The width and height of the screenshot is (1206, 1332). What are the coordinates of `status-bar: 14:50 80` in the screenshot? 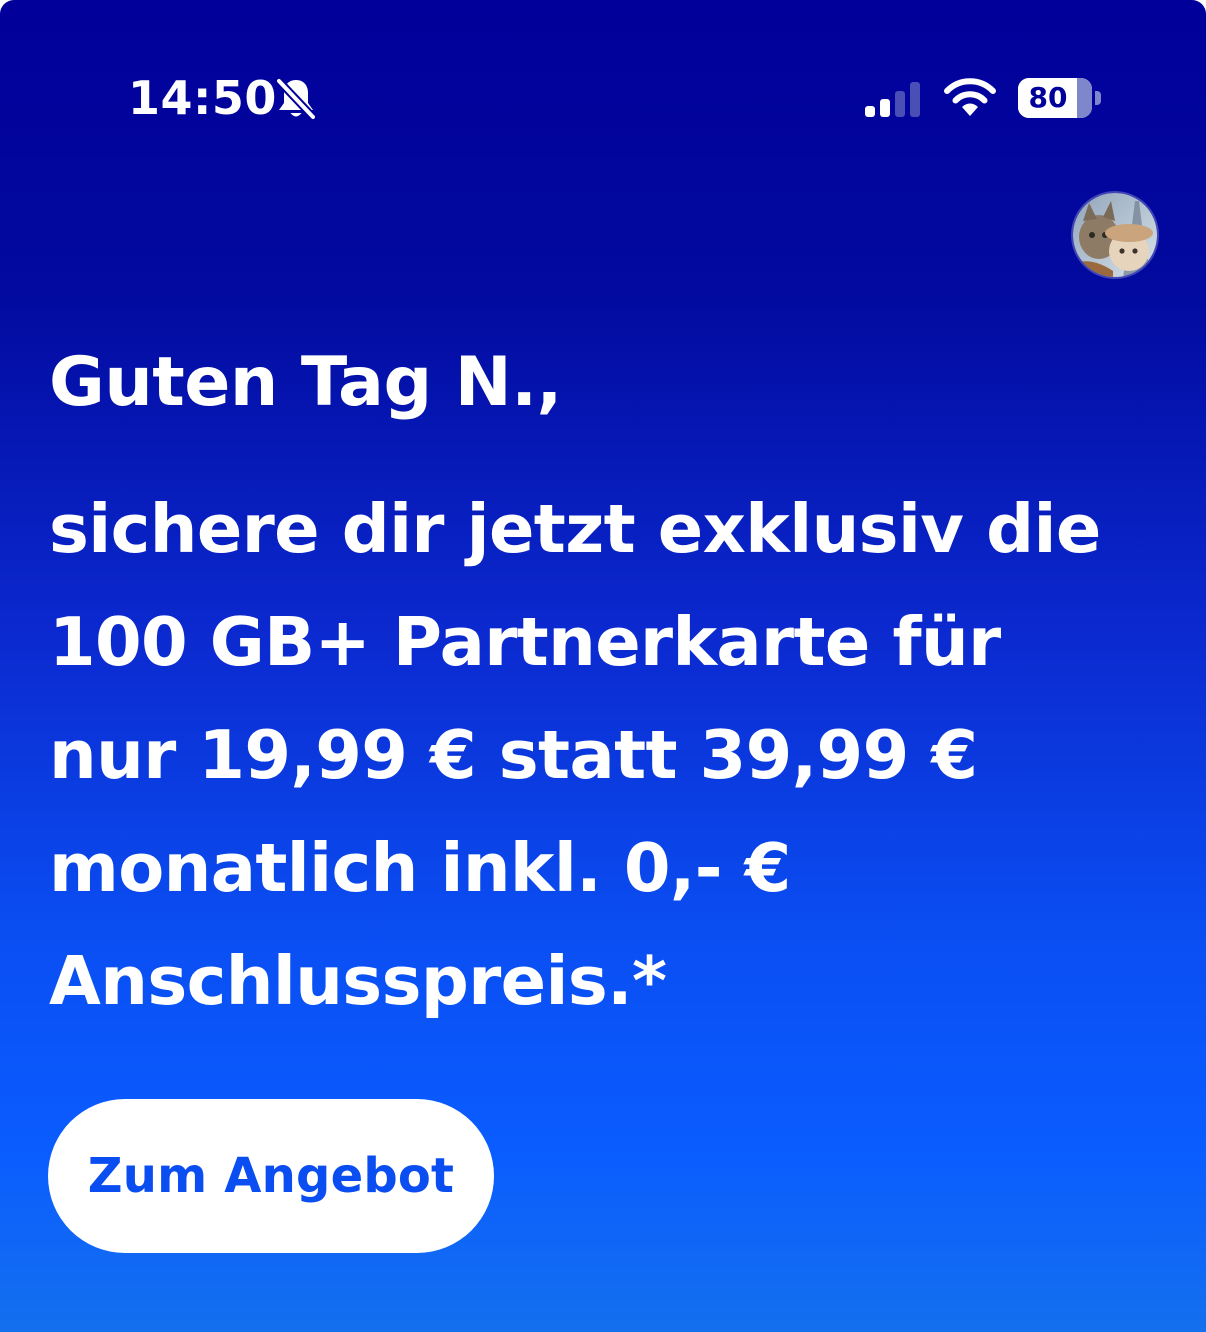 It's located at (603, 95).